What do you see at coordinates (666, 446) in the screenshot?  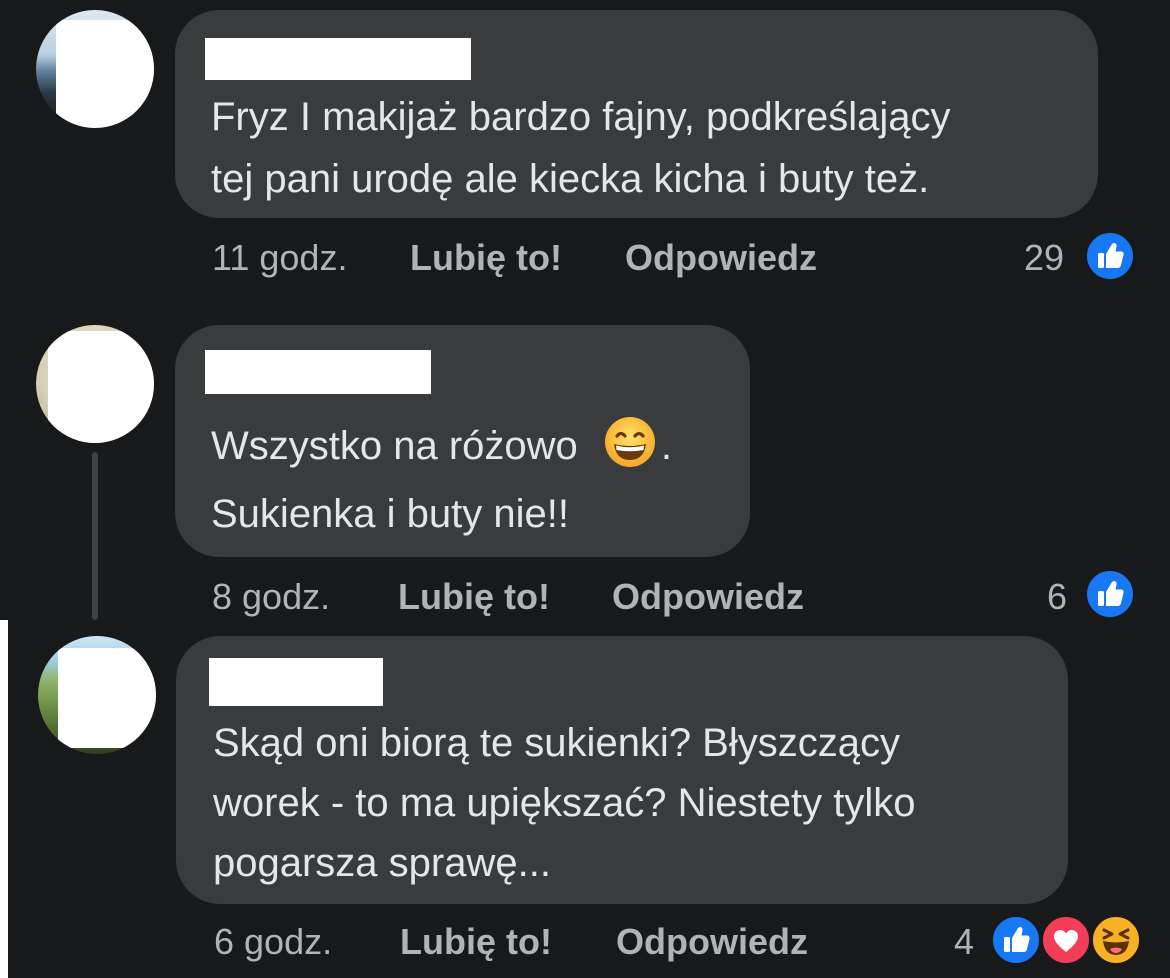 I see `comment-text-suffix: .` at bounding box center [666, 446].